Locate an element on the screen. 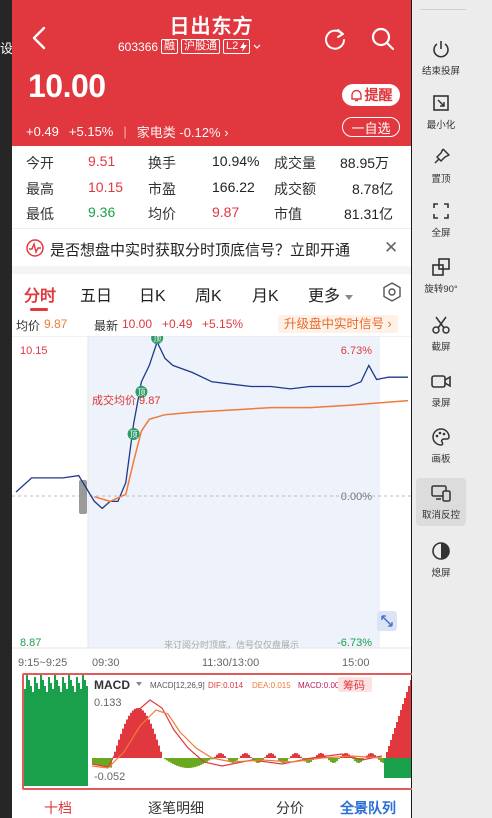 The image size is (492, 818). tab-intraday: 分时 is located at coordinates (40, 294).